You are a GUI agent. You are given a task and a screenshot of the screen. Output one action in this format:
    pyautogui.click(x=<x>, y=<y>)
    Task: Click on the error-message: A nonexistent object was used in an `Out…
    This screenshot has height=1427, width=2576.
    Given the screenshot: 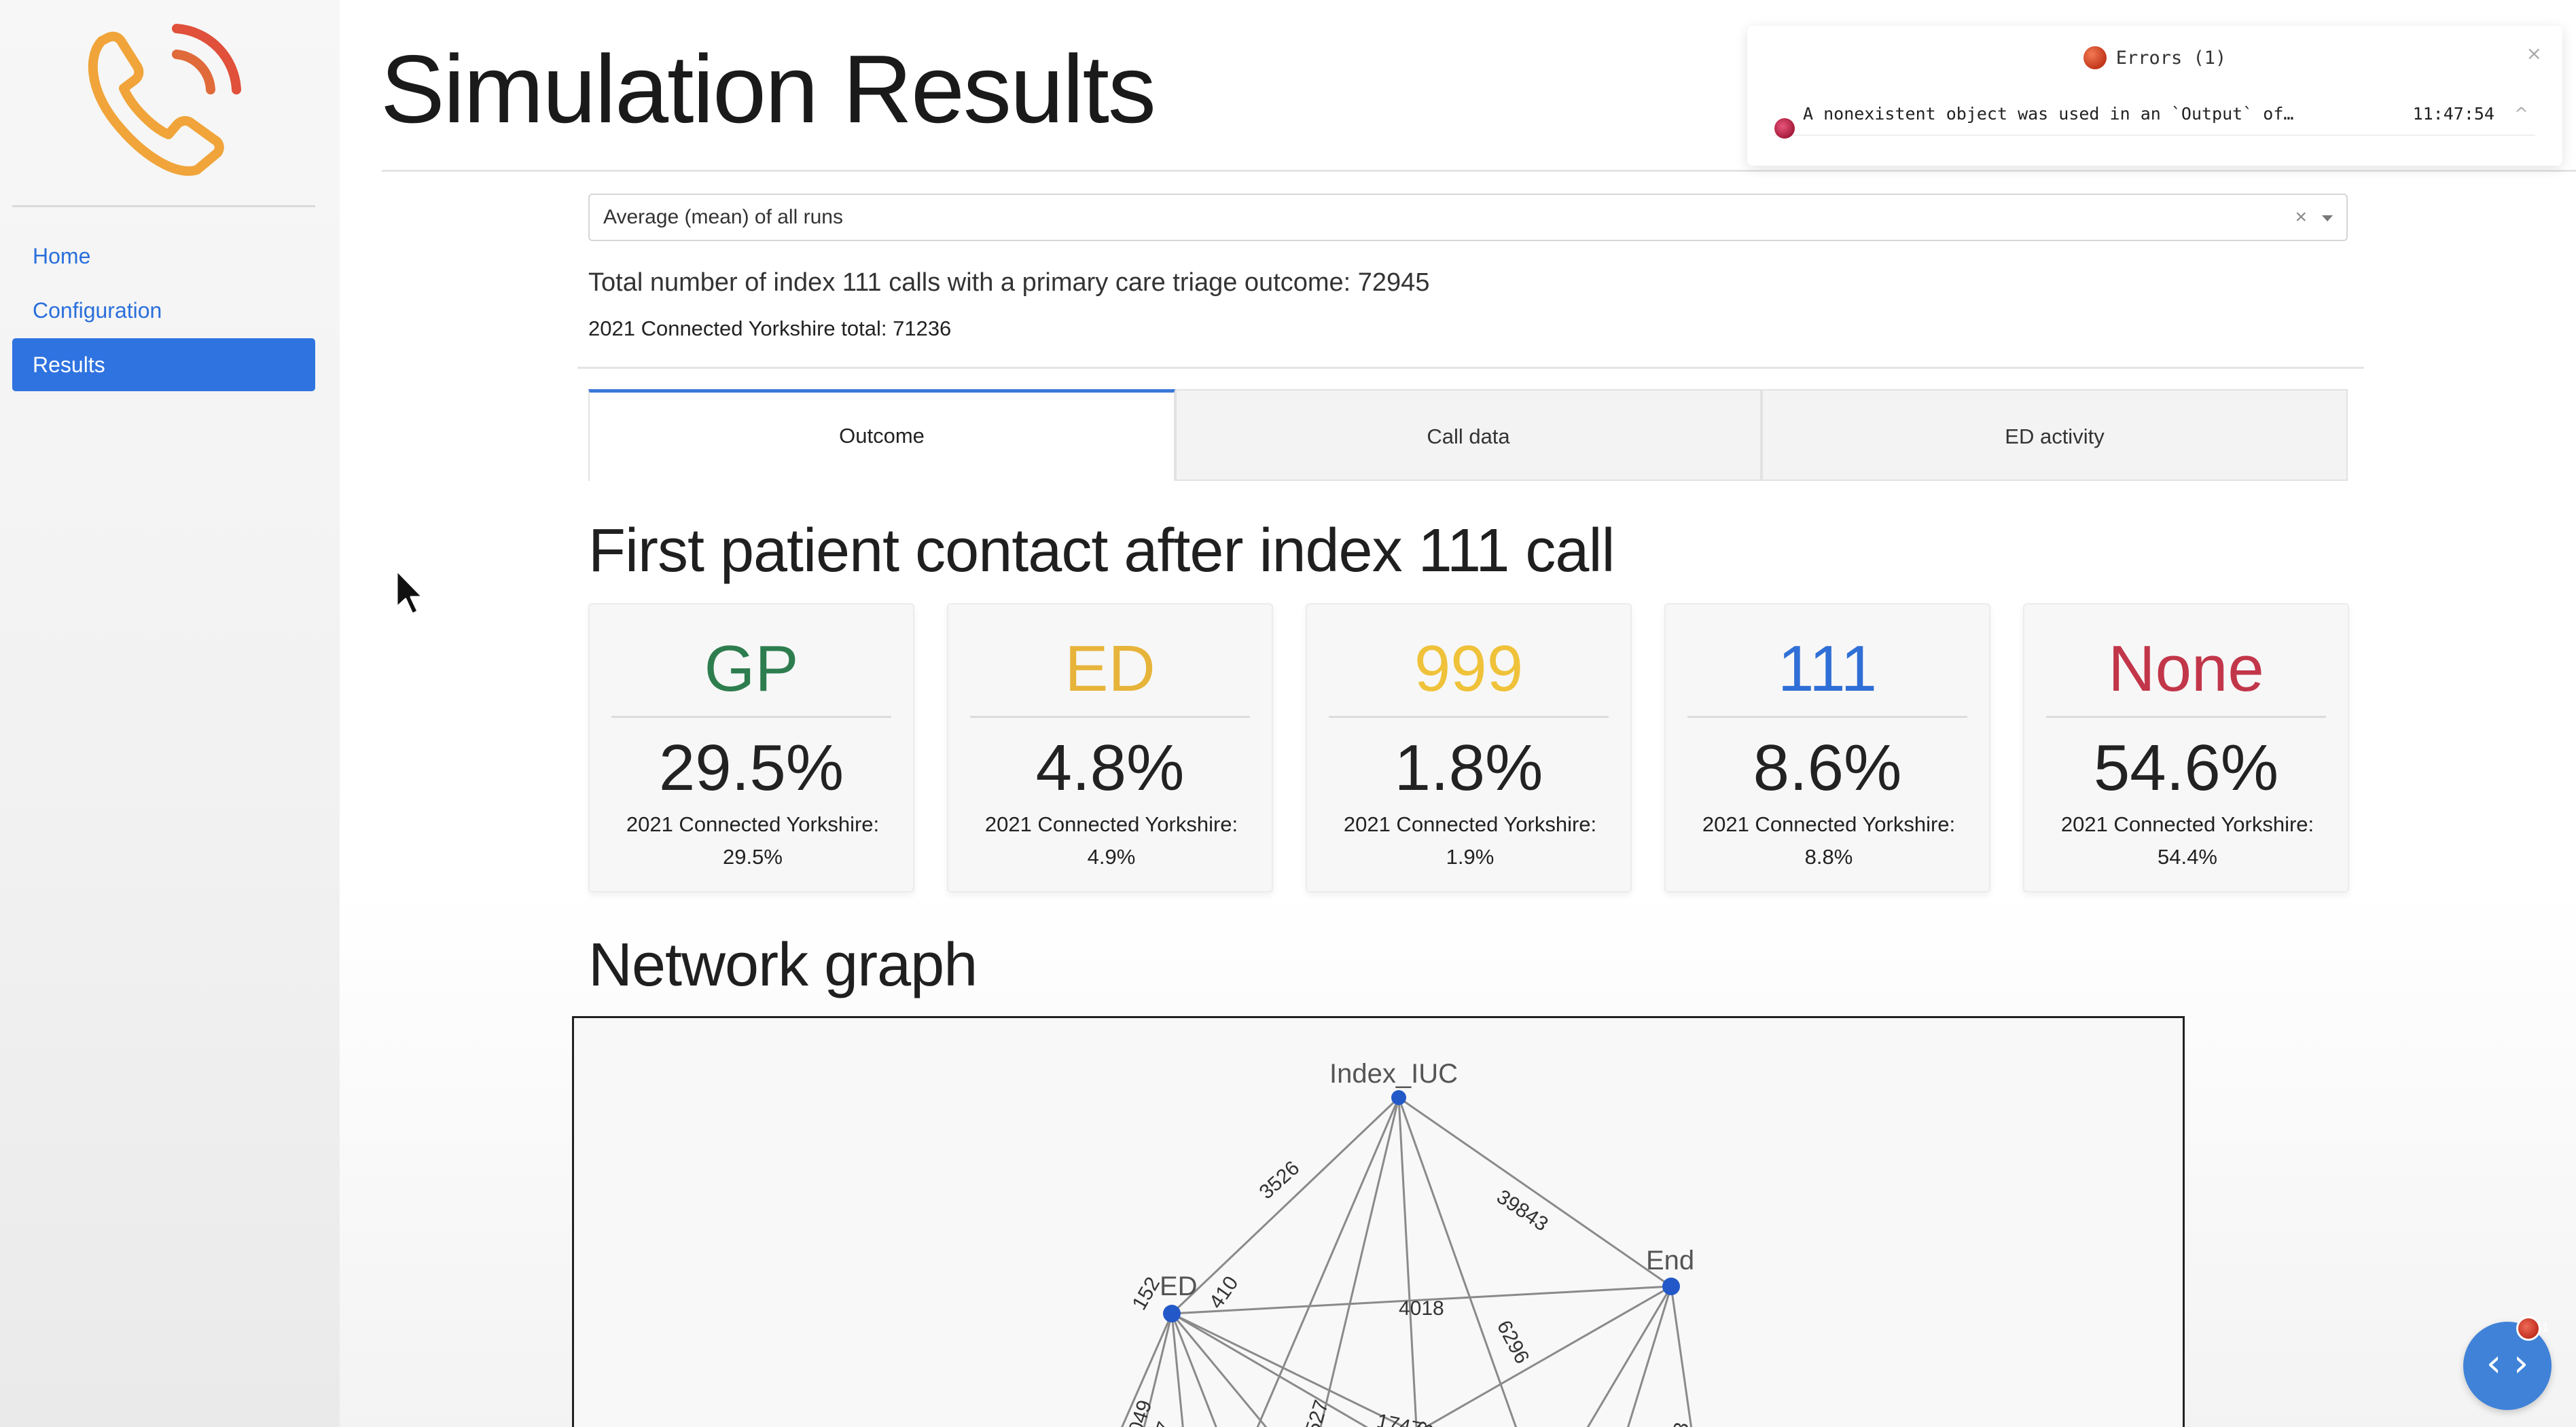 What is the action you would take?
    pyautogui.click(x=2048, y=114)
    